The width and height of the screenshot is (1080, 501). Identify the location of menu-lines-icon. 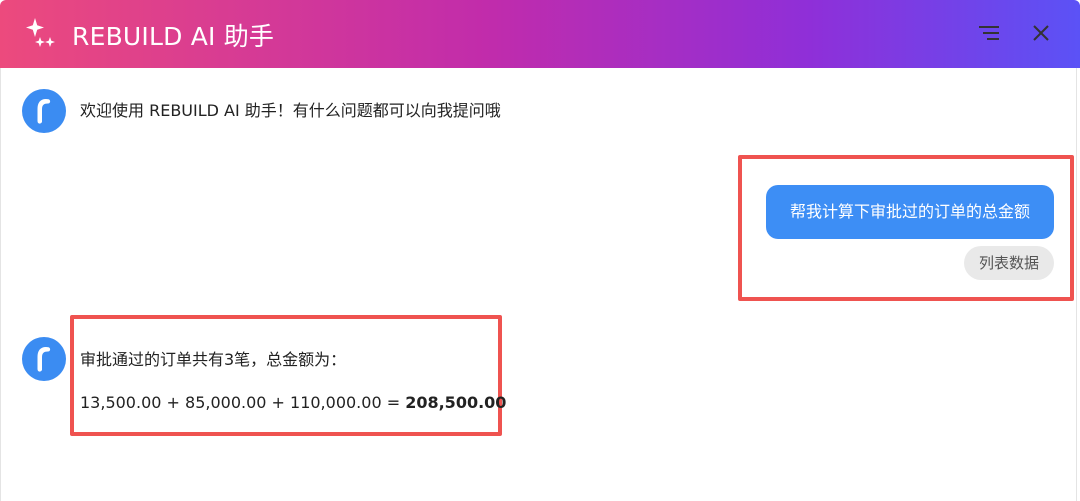
(989, 33).